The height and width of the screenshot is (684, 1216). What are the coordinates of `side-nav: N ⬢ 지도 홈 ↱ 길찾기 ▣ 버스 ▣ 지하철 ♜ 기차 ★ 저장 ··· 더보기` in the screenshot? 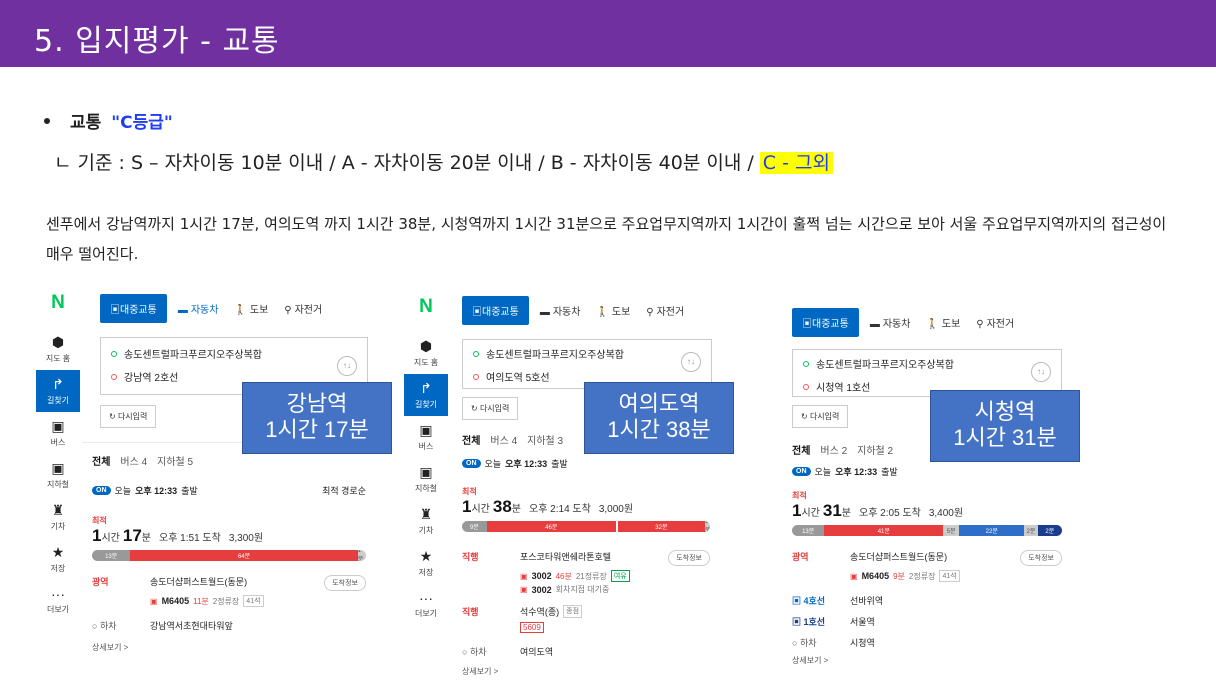 It's located at (58, 451).